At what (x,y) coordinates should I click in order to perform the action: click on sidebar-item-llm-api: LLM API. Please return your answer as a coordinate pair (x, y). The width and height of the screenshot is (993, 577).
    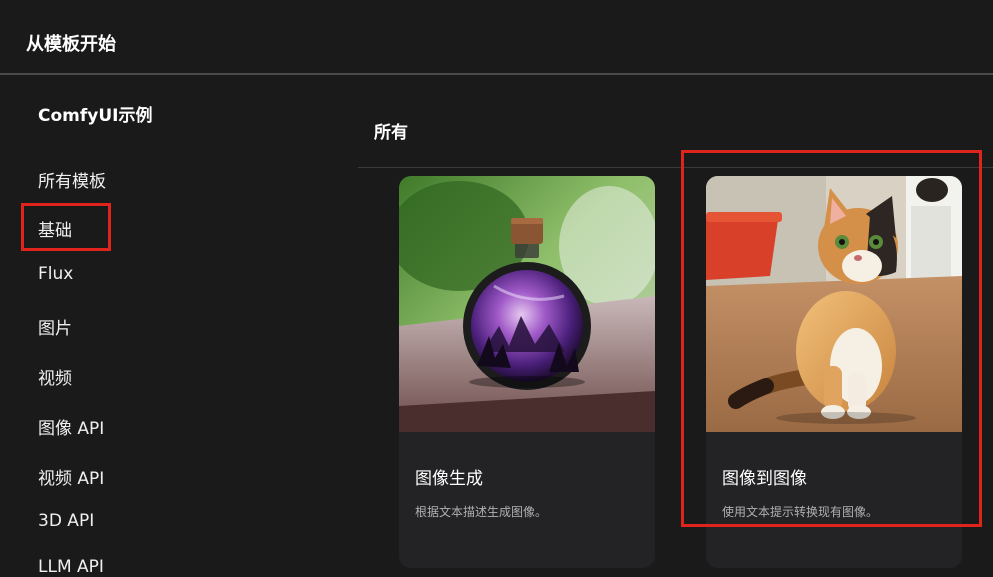
    Looking at the image, I should click on (71, 567).